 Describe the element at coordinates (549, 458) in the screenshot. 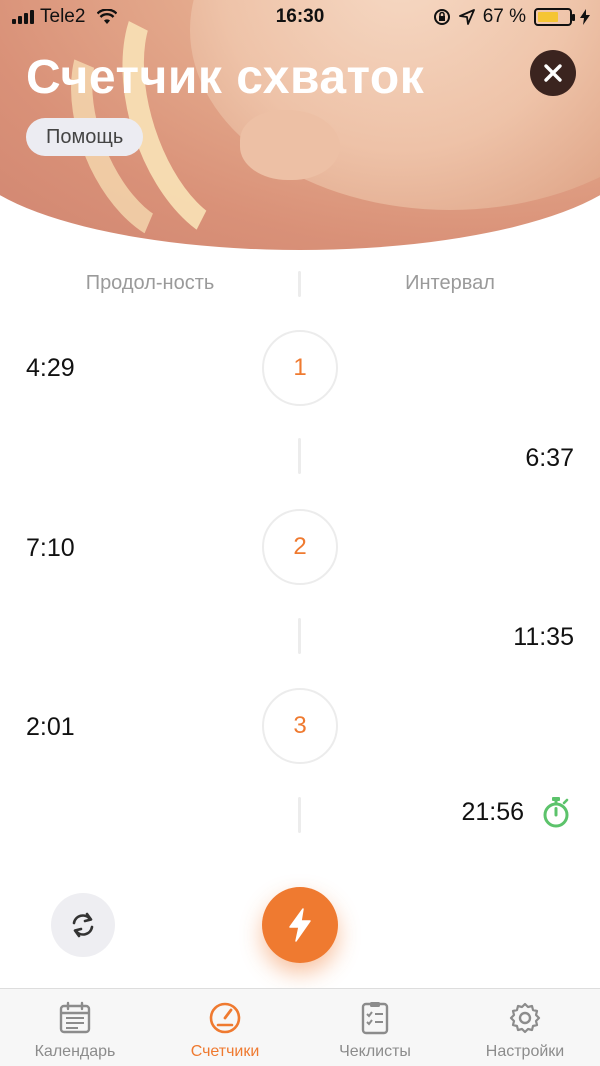

I see `contraction-interval: 6:37` at that location.